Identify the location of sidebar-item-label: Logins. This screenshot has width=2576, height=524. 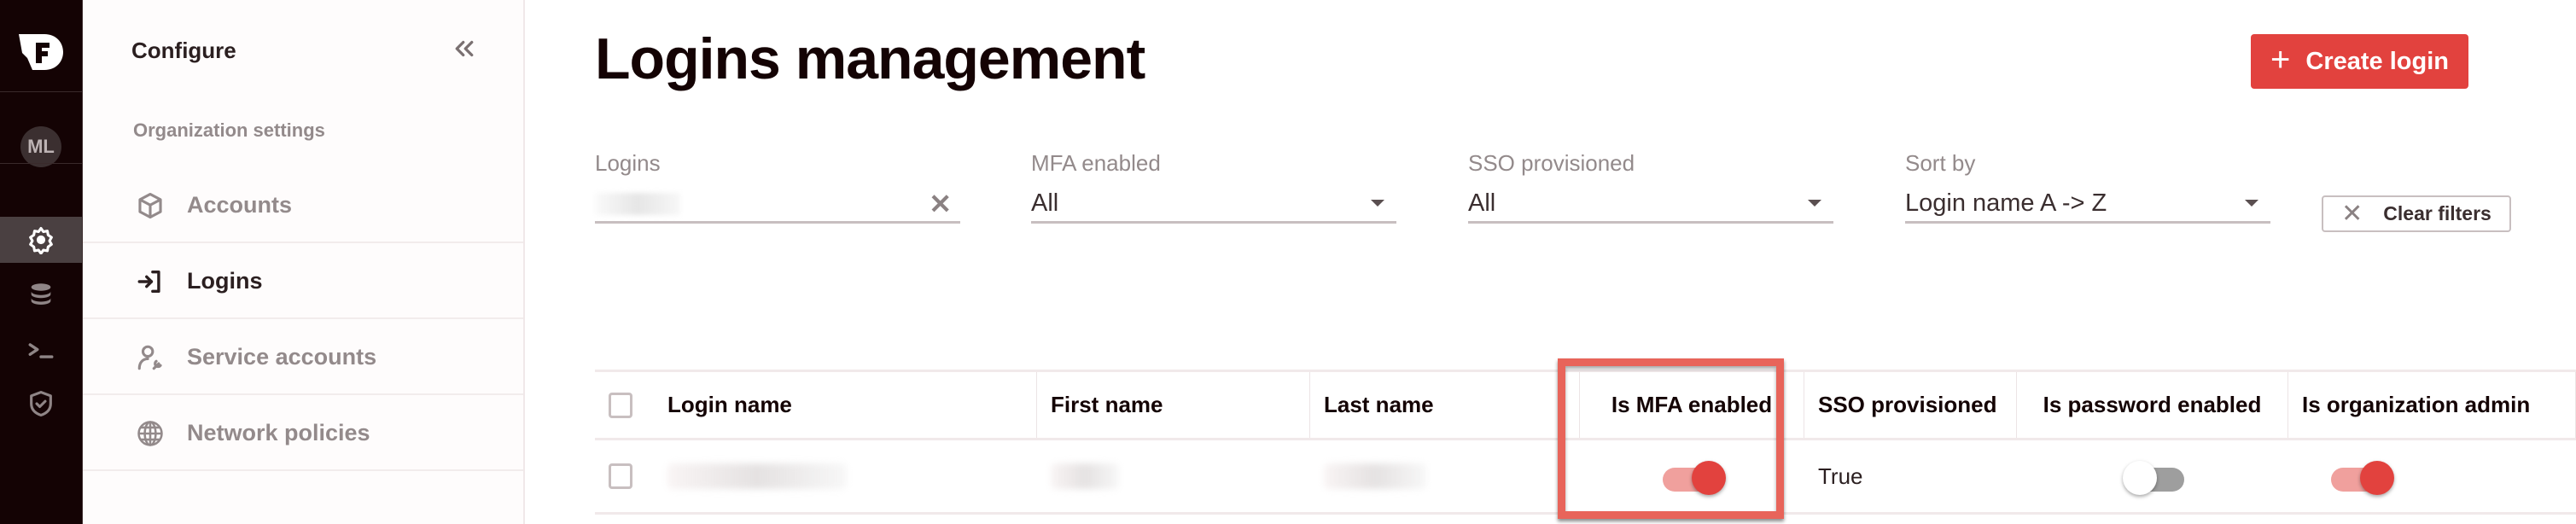
(225, 281).